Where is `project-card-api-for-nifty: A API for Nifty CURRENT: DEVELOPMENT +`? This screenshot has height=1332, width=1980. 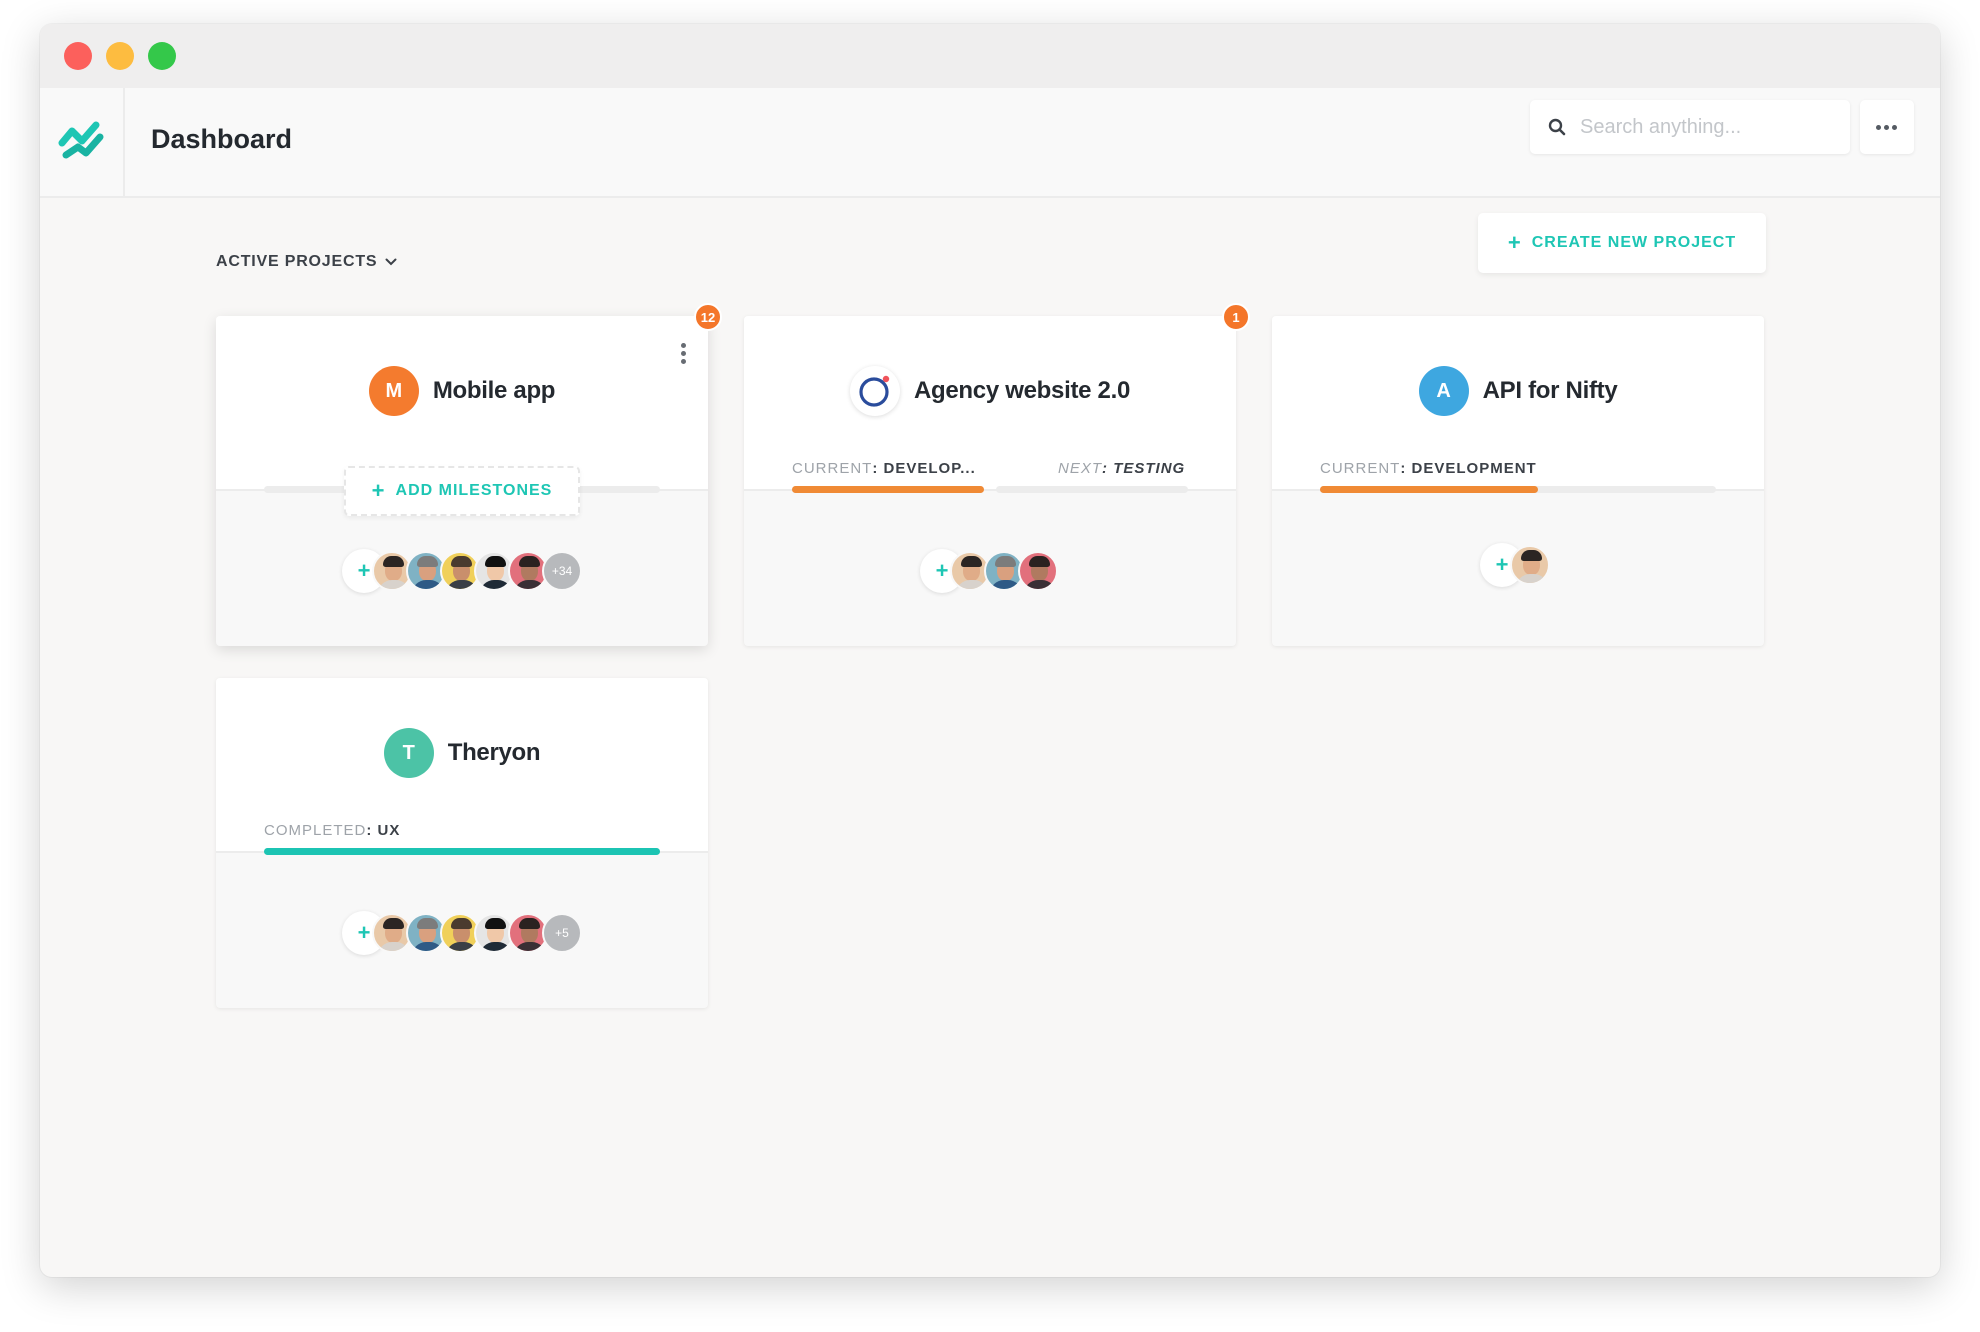
project-card-api-for-nifty: A API for Nifty CURRENT: DEVELOPMENT + is located at coordinates (1518, 481).